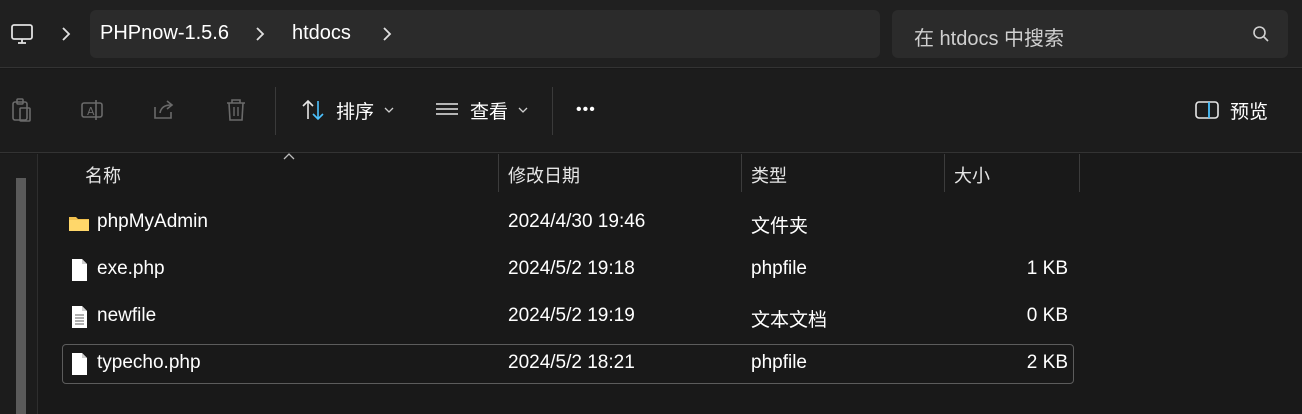 The width and height of the screenshot is (1302, 414). I want to click on file-modified: 2024/5/2 19:19, so click(571, 315).